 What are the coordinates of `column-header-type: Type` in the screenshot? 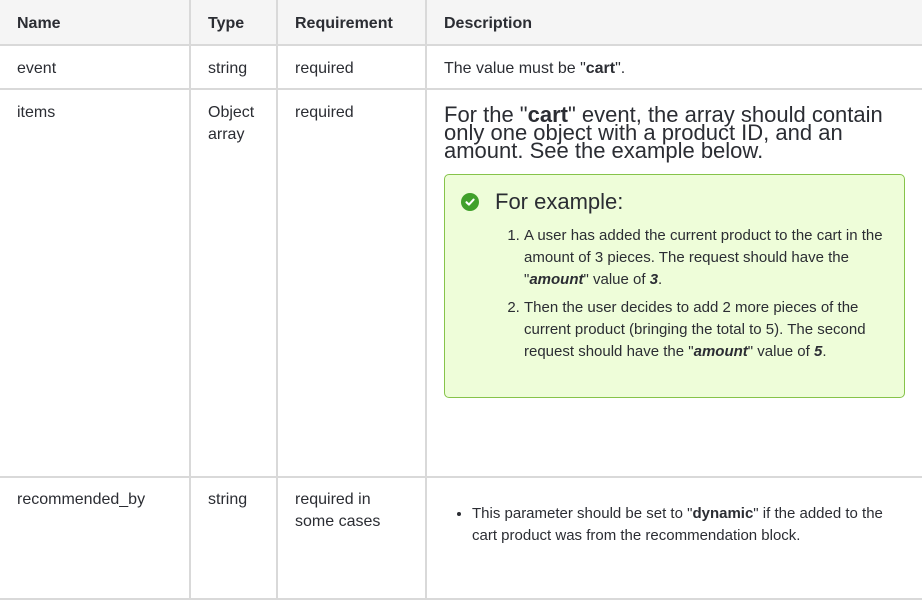 It's located at (234, 23).